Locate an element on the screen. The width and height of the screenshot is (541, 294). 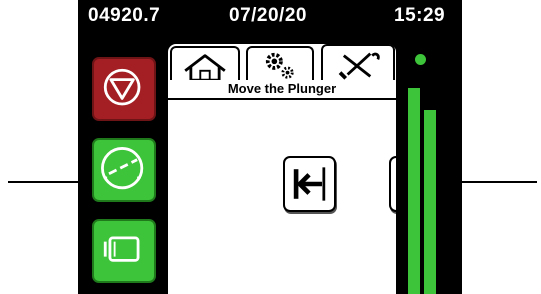
page-title: Move the Plunger is located at coordinates (282, 90).